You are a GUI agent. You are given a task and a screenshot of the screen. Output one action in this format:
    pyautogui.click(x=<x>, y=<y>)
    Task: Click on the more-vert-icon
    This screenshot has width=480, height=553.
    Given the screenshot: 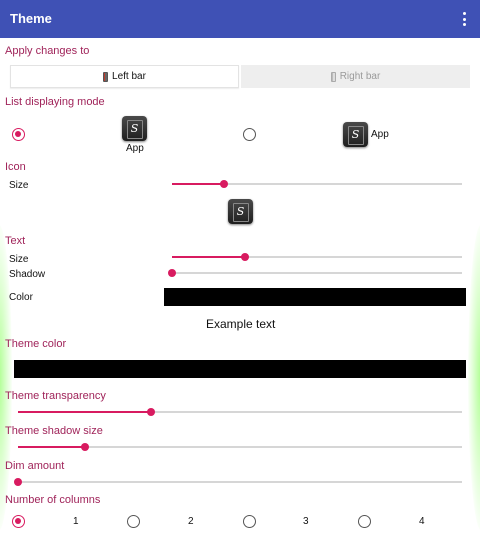 What is the action you would take?
    pyautogui.click(x=464, y=19)
    